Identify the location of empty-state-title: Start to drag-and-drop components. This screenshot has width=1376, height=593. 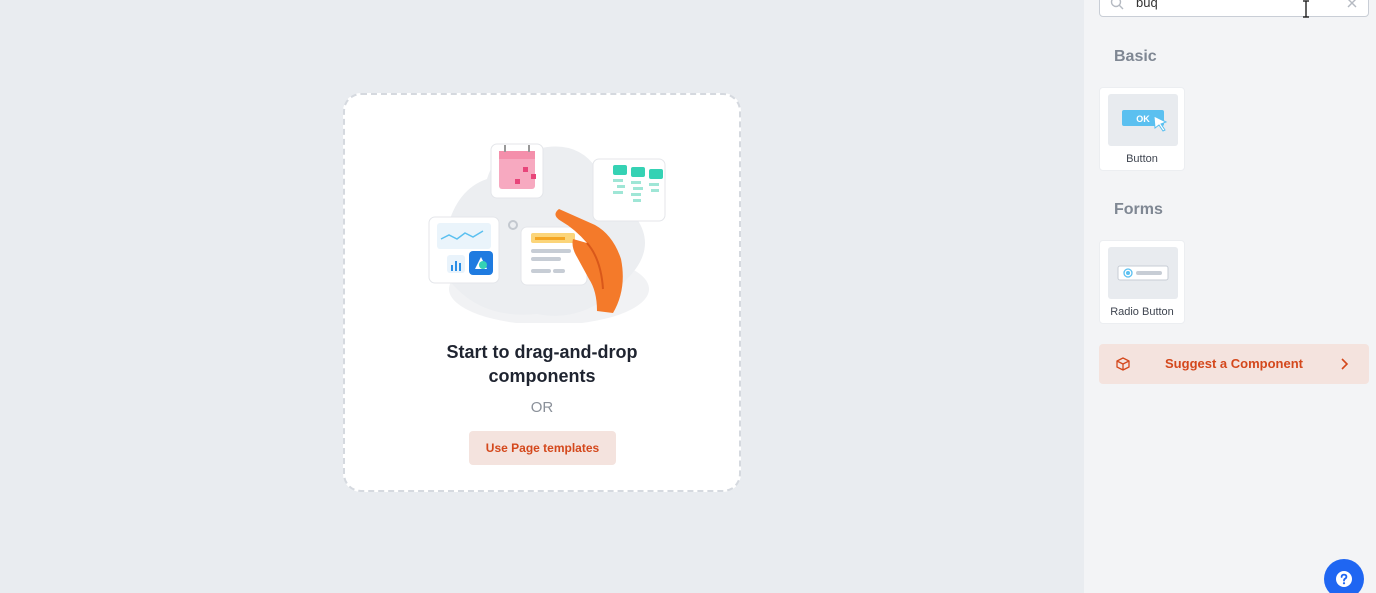
(542, 364).